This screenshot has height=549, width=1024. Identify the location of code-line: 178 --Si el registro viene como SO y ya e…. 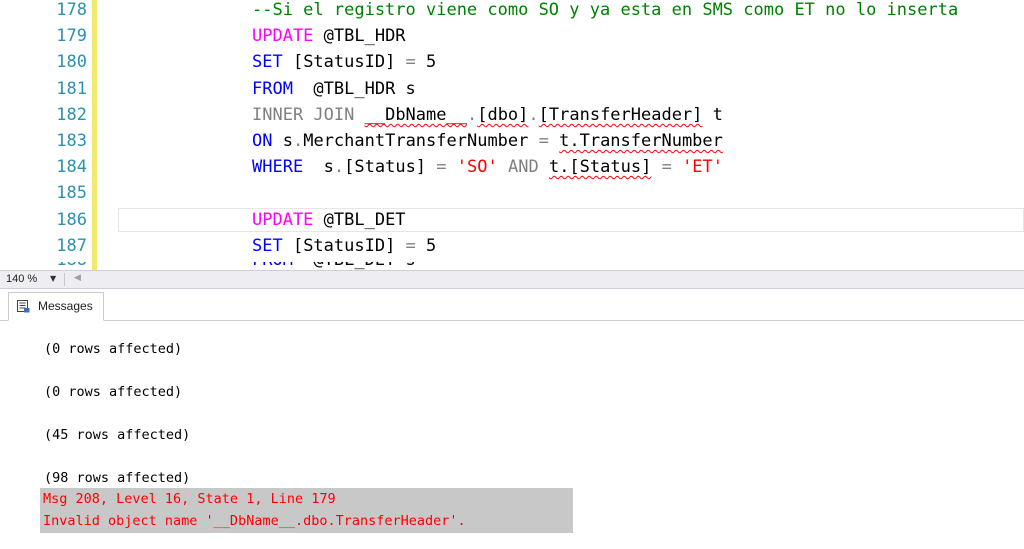
(512, 11).